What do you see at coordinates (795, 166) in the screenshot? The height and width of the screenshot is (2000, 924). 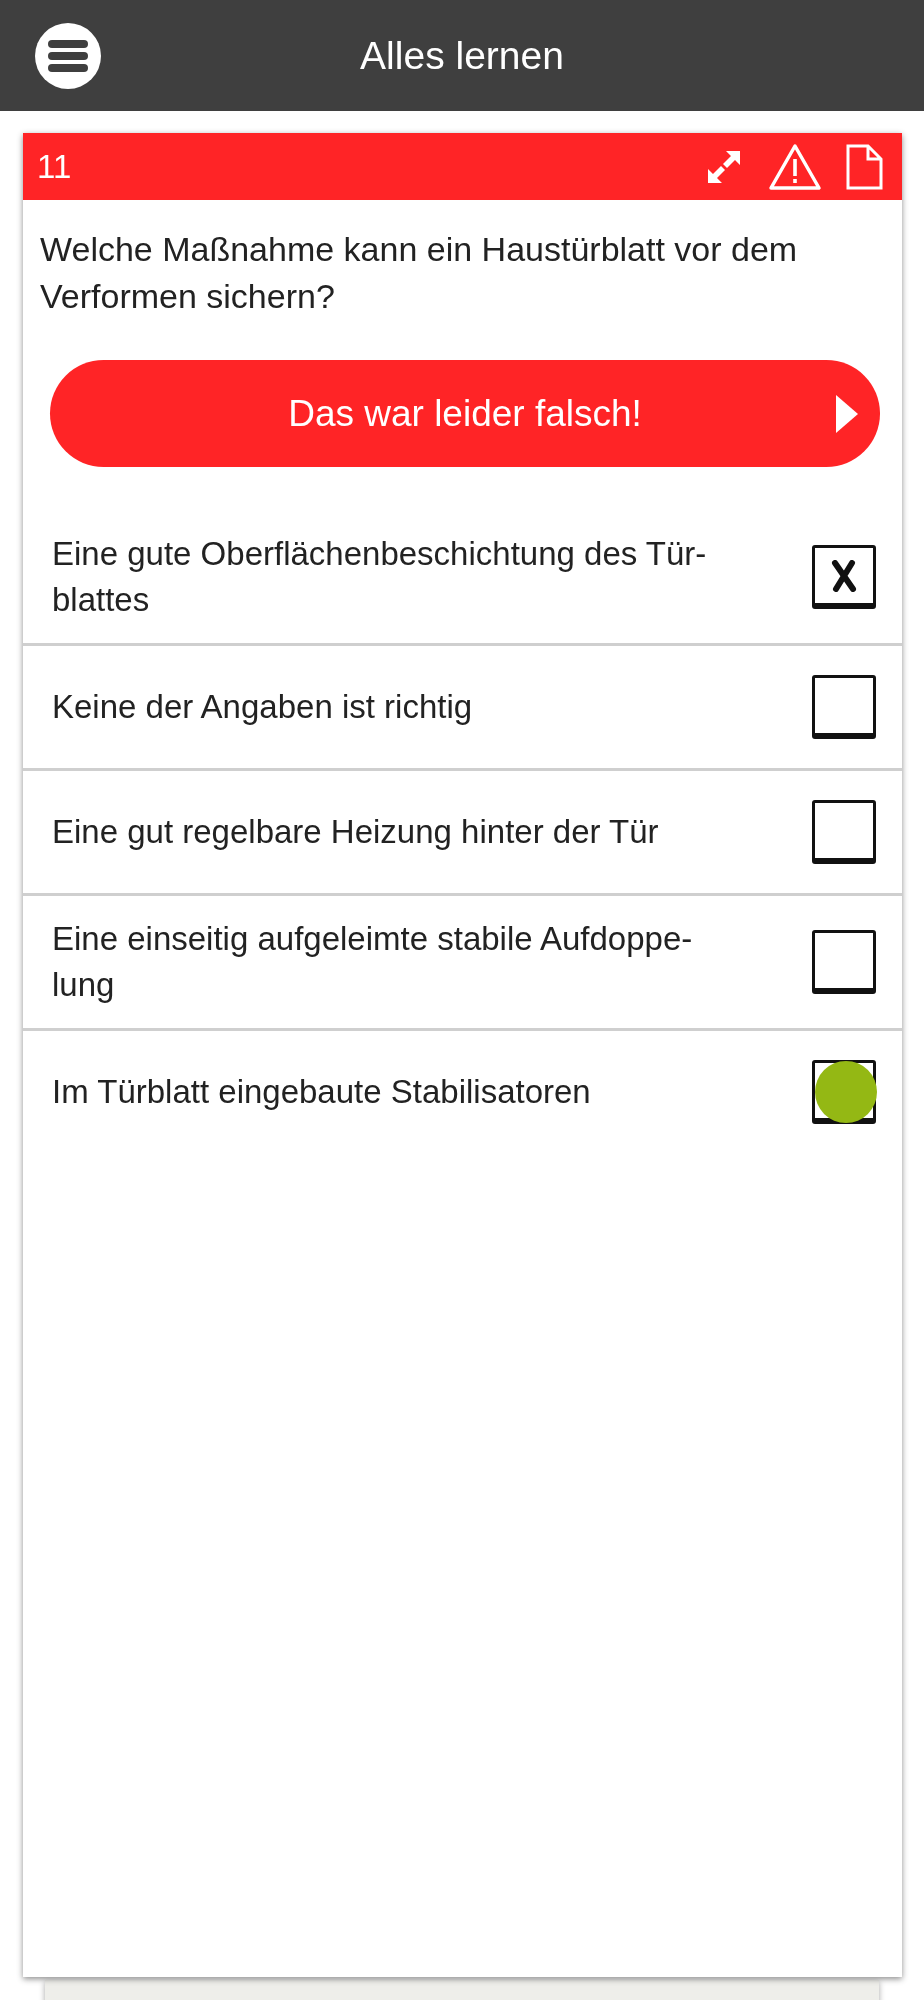 I see `warning-icon` at bounding box center [795, 166].